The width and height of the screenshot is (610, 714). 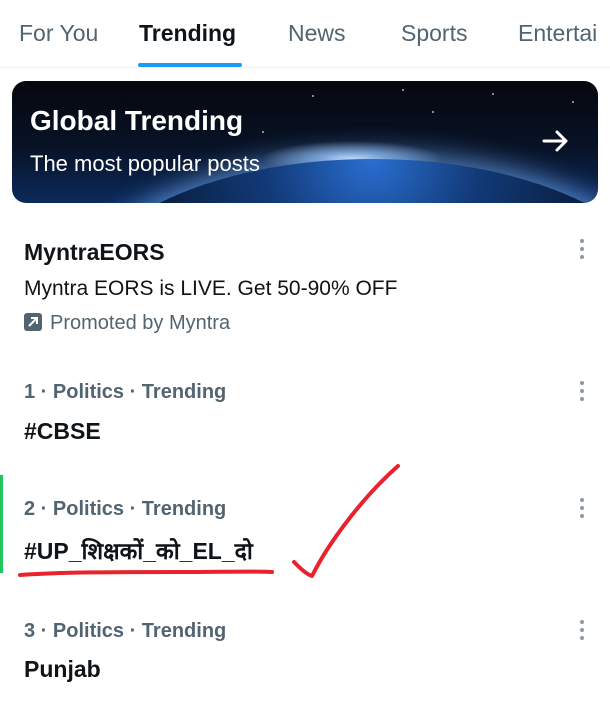 What do you see at coordinates (137, 120) in the screenshot?
I see `banner-title: Global Trending` at bounding box center [137, 120].